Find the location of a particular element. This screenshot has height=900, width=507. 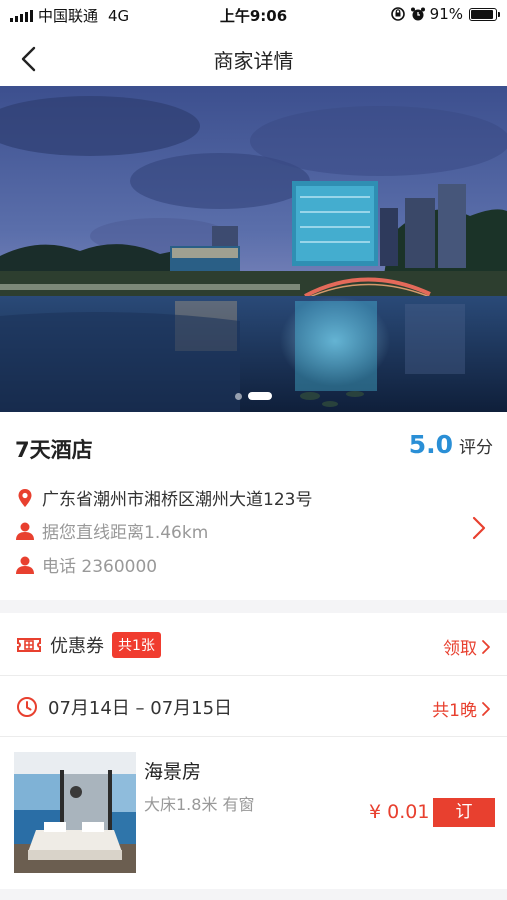

chevron-left-icon is located at coordinates (28, 59).